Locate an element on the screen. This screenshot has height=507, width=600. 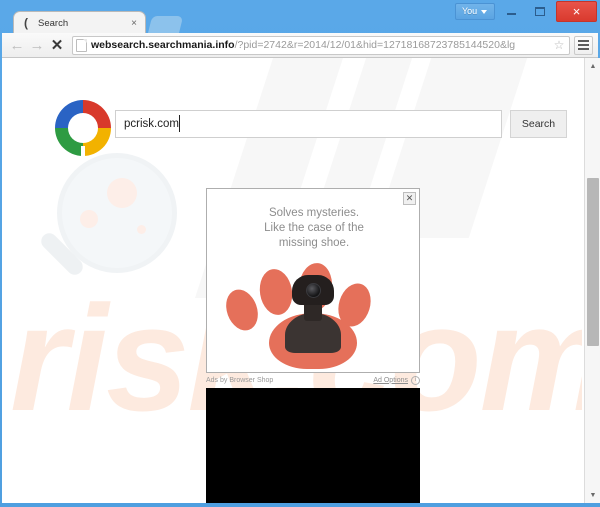
back-button: ← is located at coordinates (17, 45).